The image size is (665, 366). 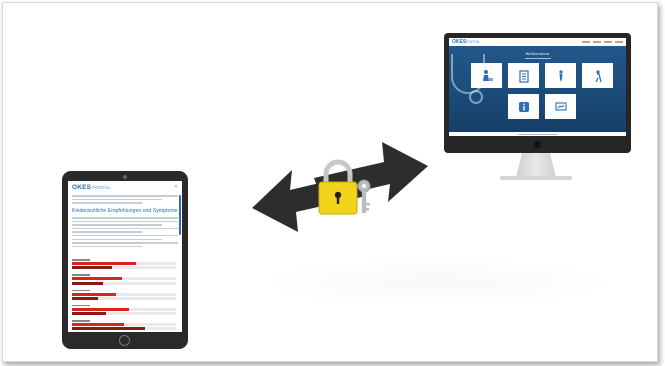 I want to click on top-nav, so click(x=602, y=42).